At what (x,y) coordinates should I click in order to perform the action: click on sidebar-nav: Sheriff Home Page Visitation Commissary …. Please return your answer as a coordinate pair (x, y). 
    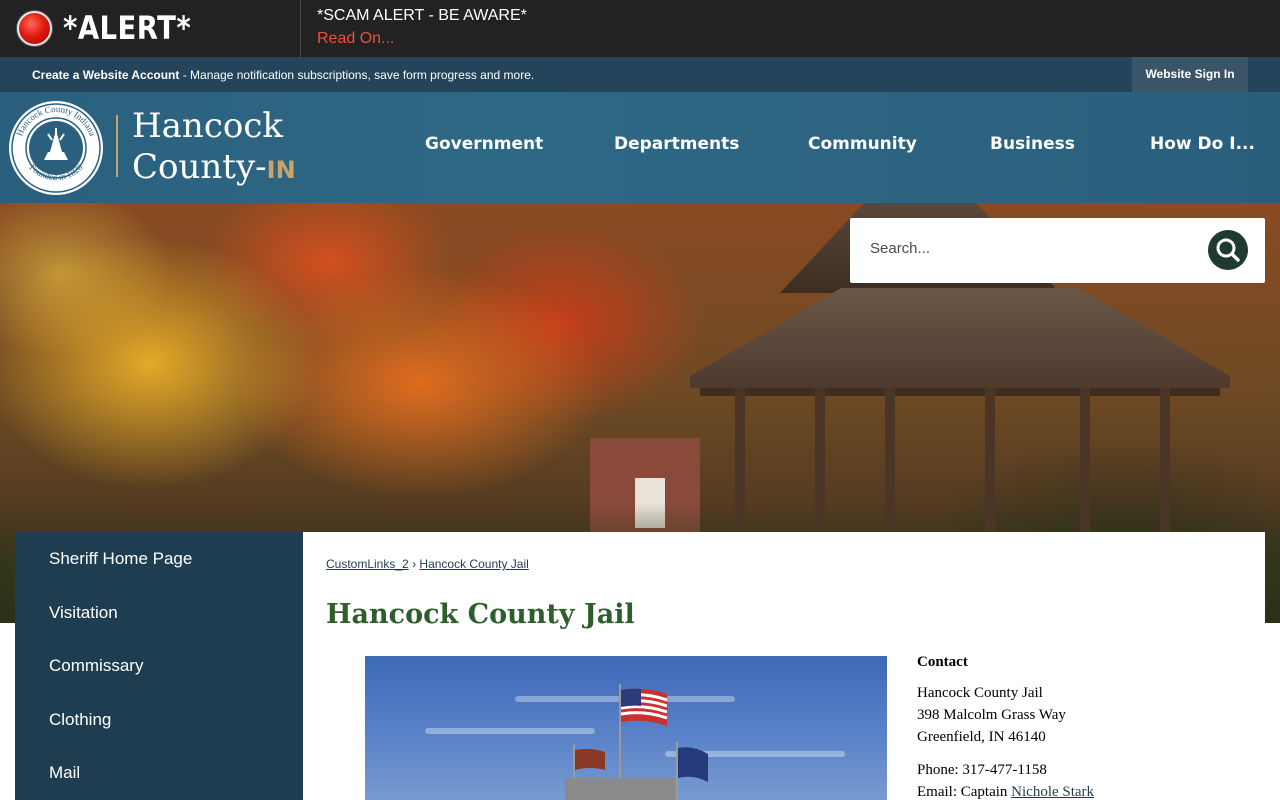
    Looking at the image, I should click on (159, 666).